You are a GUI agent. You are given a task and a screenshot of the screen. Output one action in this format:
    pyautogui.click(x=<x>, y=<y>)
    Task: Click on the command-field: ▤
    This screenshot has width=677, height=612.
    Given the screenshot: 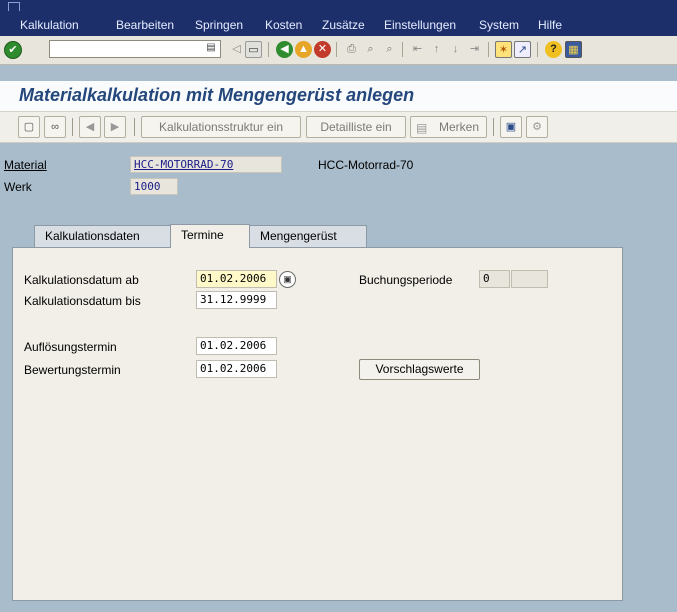 What is the action you would take?
    pyautogui.click(x=135, y=49)
    